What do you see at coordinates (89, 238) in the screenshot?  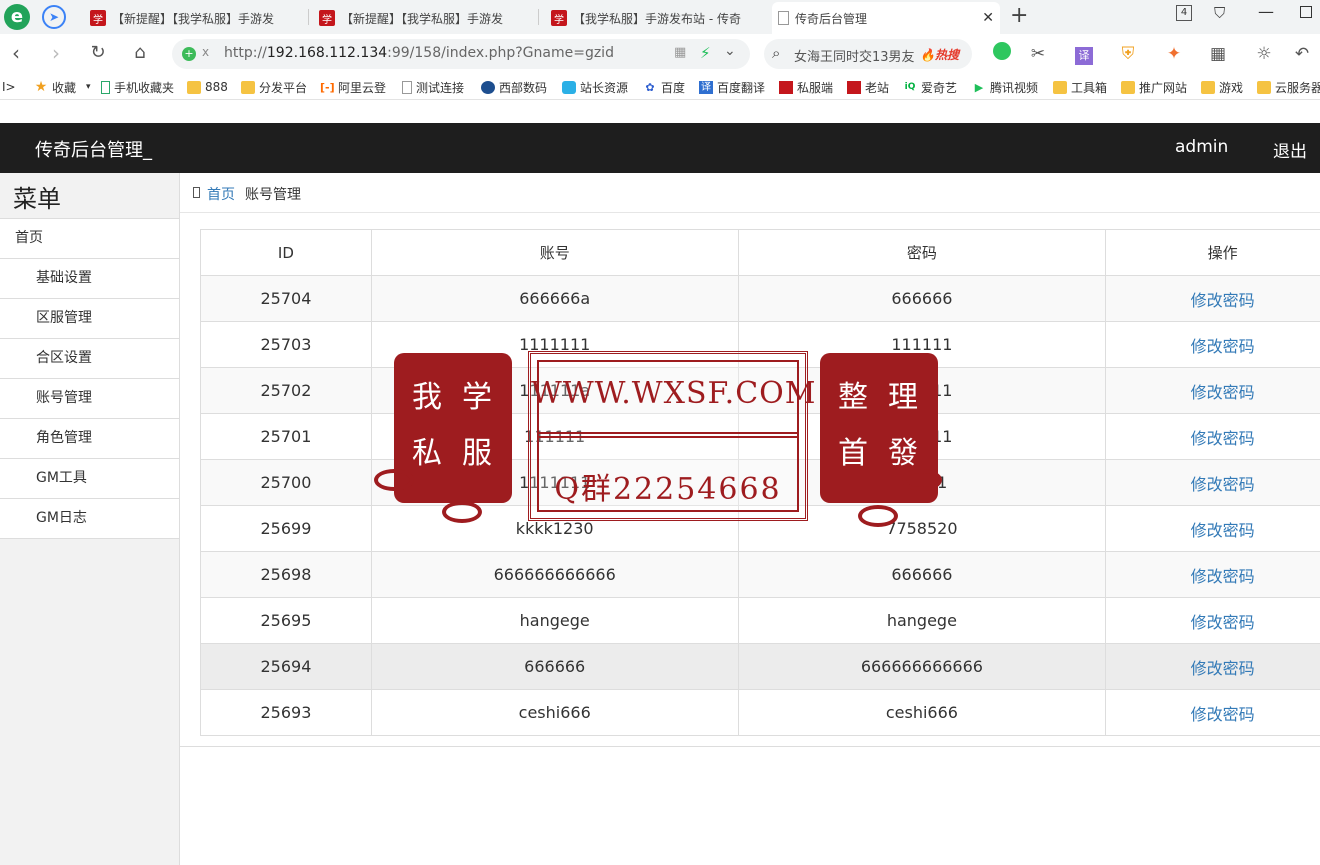 I see `sidebar-item: 首页` at bounding box center [89, 238].